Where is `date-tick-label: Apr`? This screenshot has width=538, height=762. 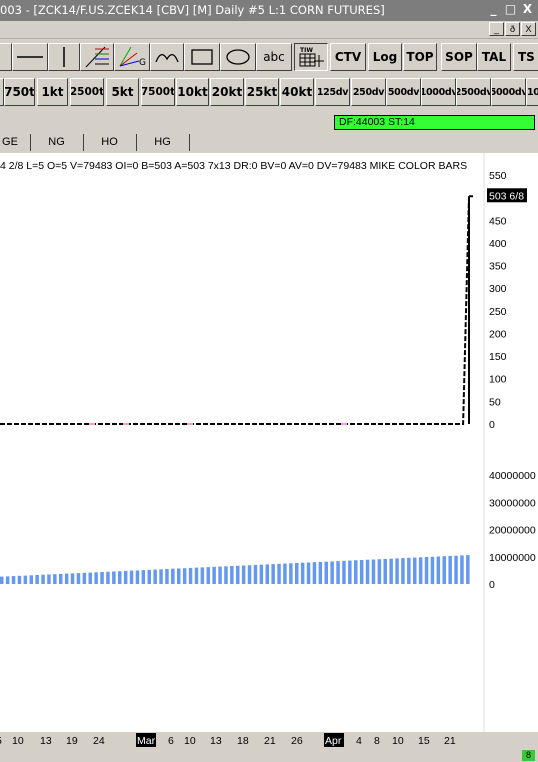 date-tick-label: Apr is located at coordinates (333, 741).